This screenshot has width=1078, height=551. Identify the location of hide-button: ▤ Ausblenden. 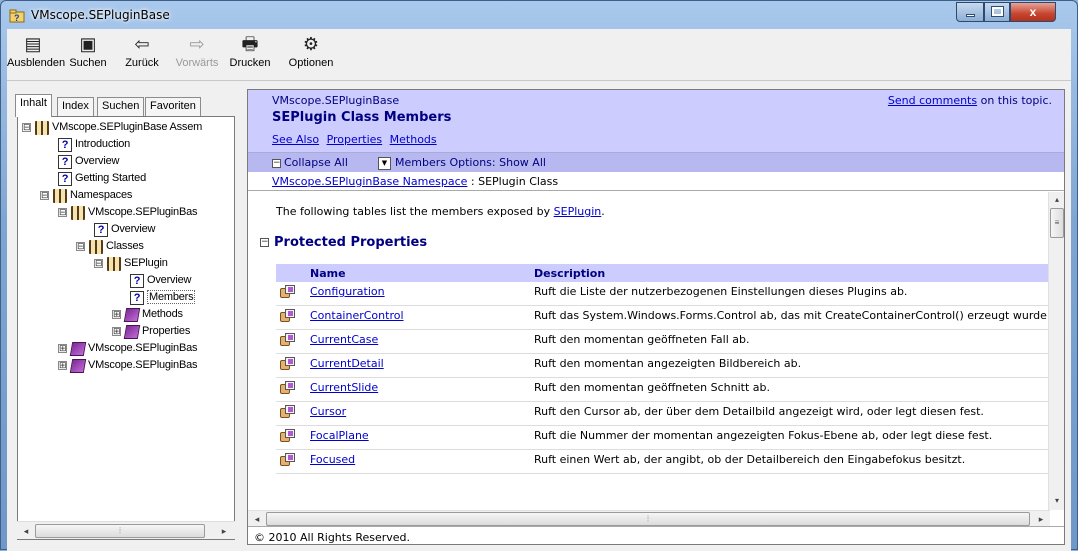
(36, 55).